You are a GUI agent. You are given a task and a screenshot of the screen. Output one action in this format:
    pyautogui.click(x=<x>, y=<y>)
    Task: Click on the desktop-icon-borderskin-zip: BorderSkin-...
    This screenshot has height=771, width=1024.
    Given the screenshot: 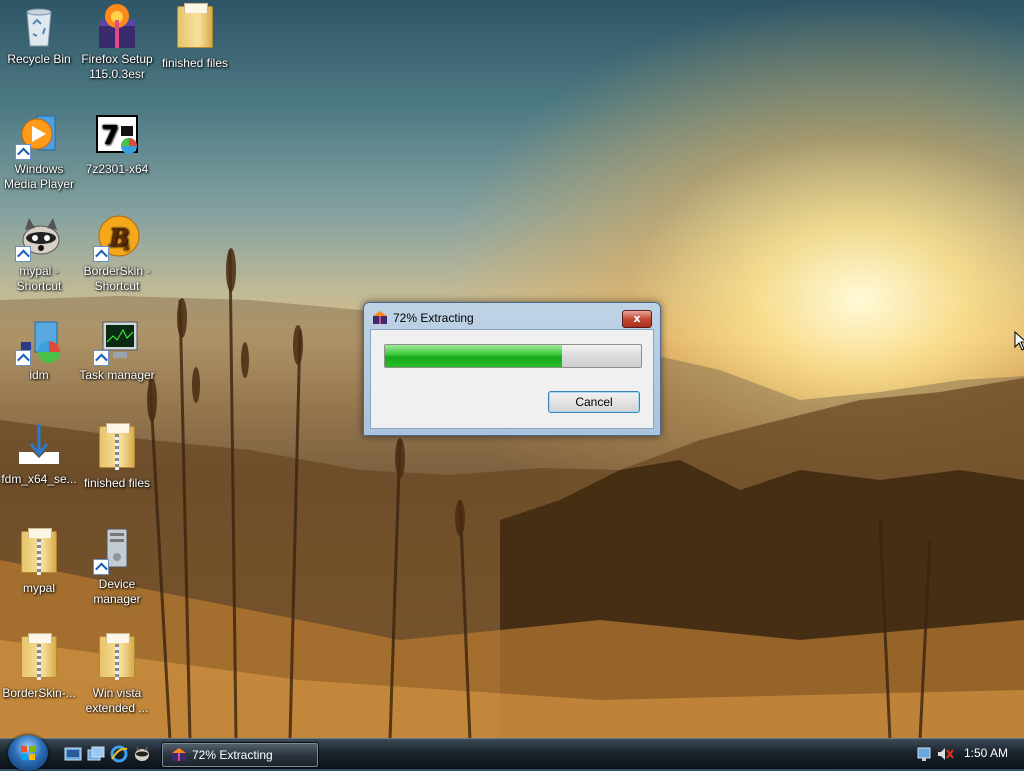 What is the action you would take?
    pyautogui.click(x=39, y=666)
    